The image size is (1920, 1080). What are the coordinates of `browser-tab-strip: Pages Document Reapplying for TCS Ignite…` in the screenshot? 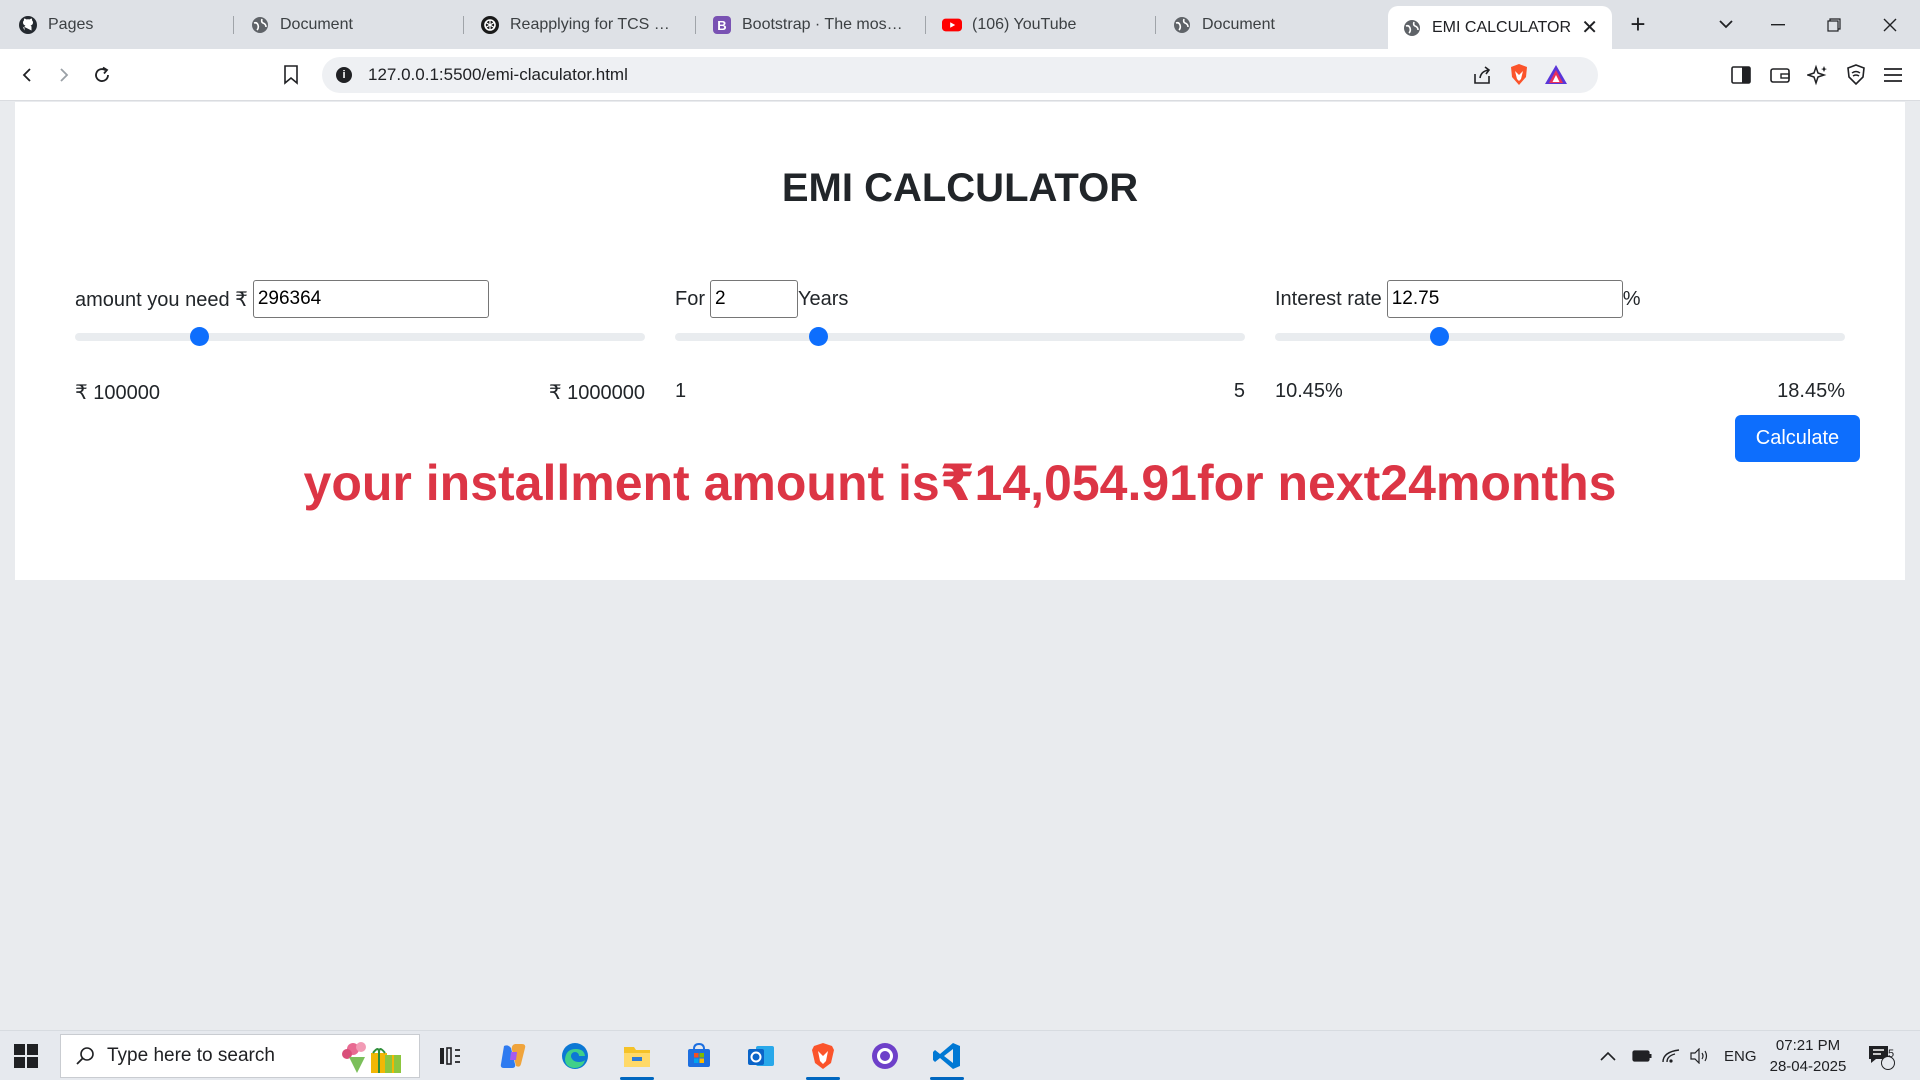 It's located at (960, 24).